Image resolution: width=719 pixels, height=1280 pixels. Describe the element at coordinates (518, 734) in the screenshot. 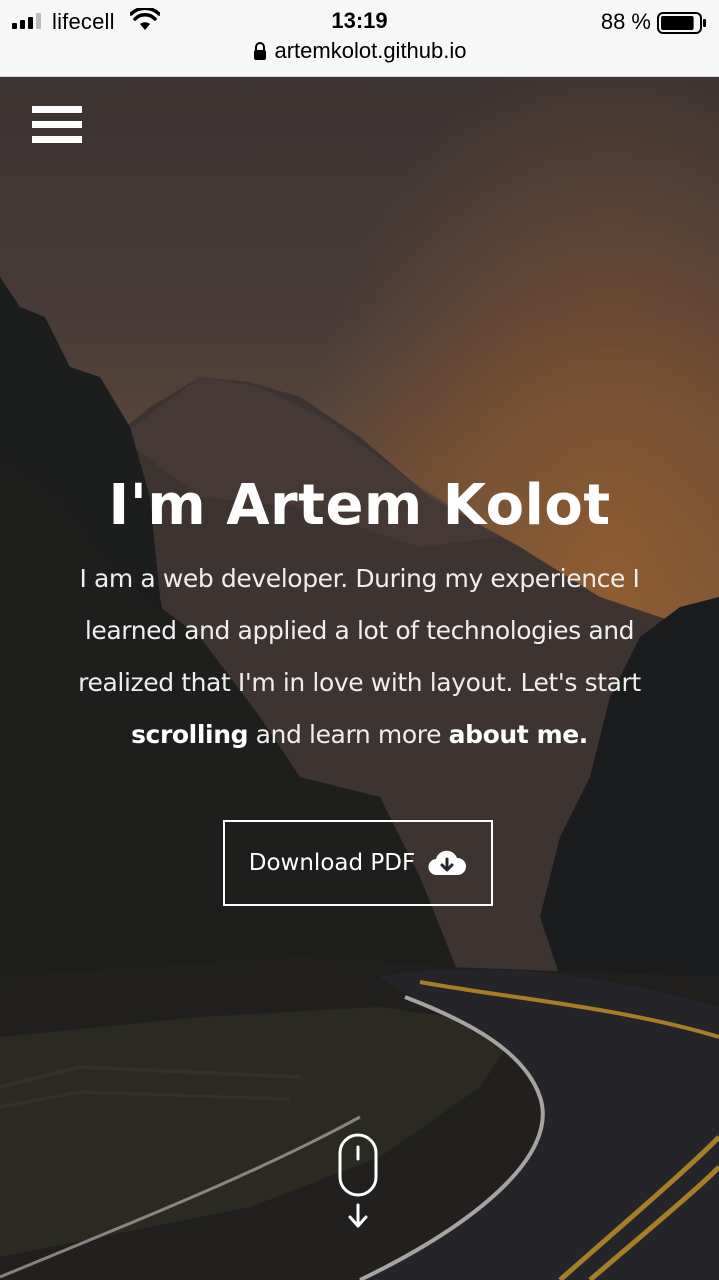

I see `intro-about-me: about me.` at that location.